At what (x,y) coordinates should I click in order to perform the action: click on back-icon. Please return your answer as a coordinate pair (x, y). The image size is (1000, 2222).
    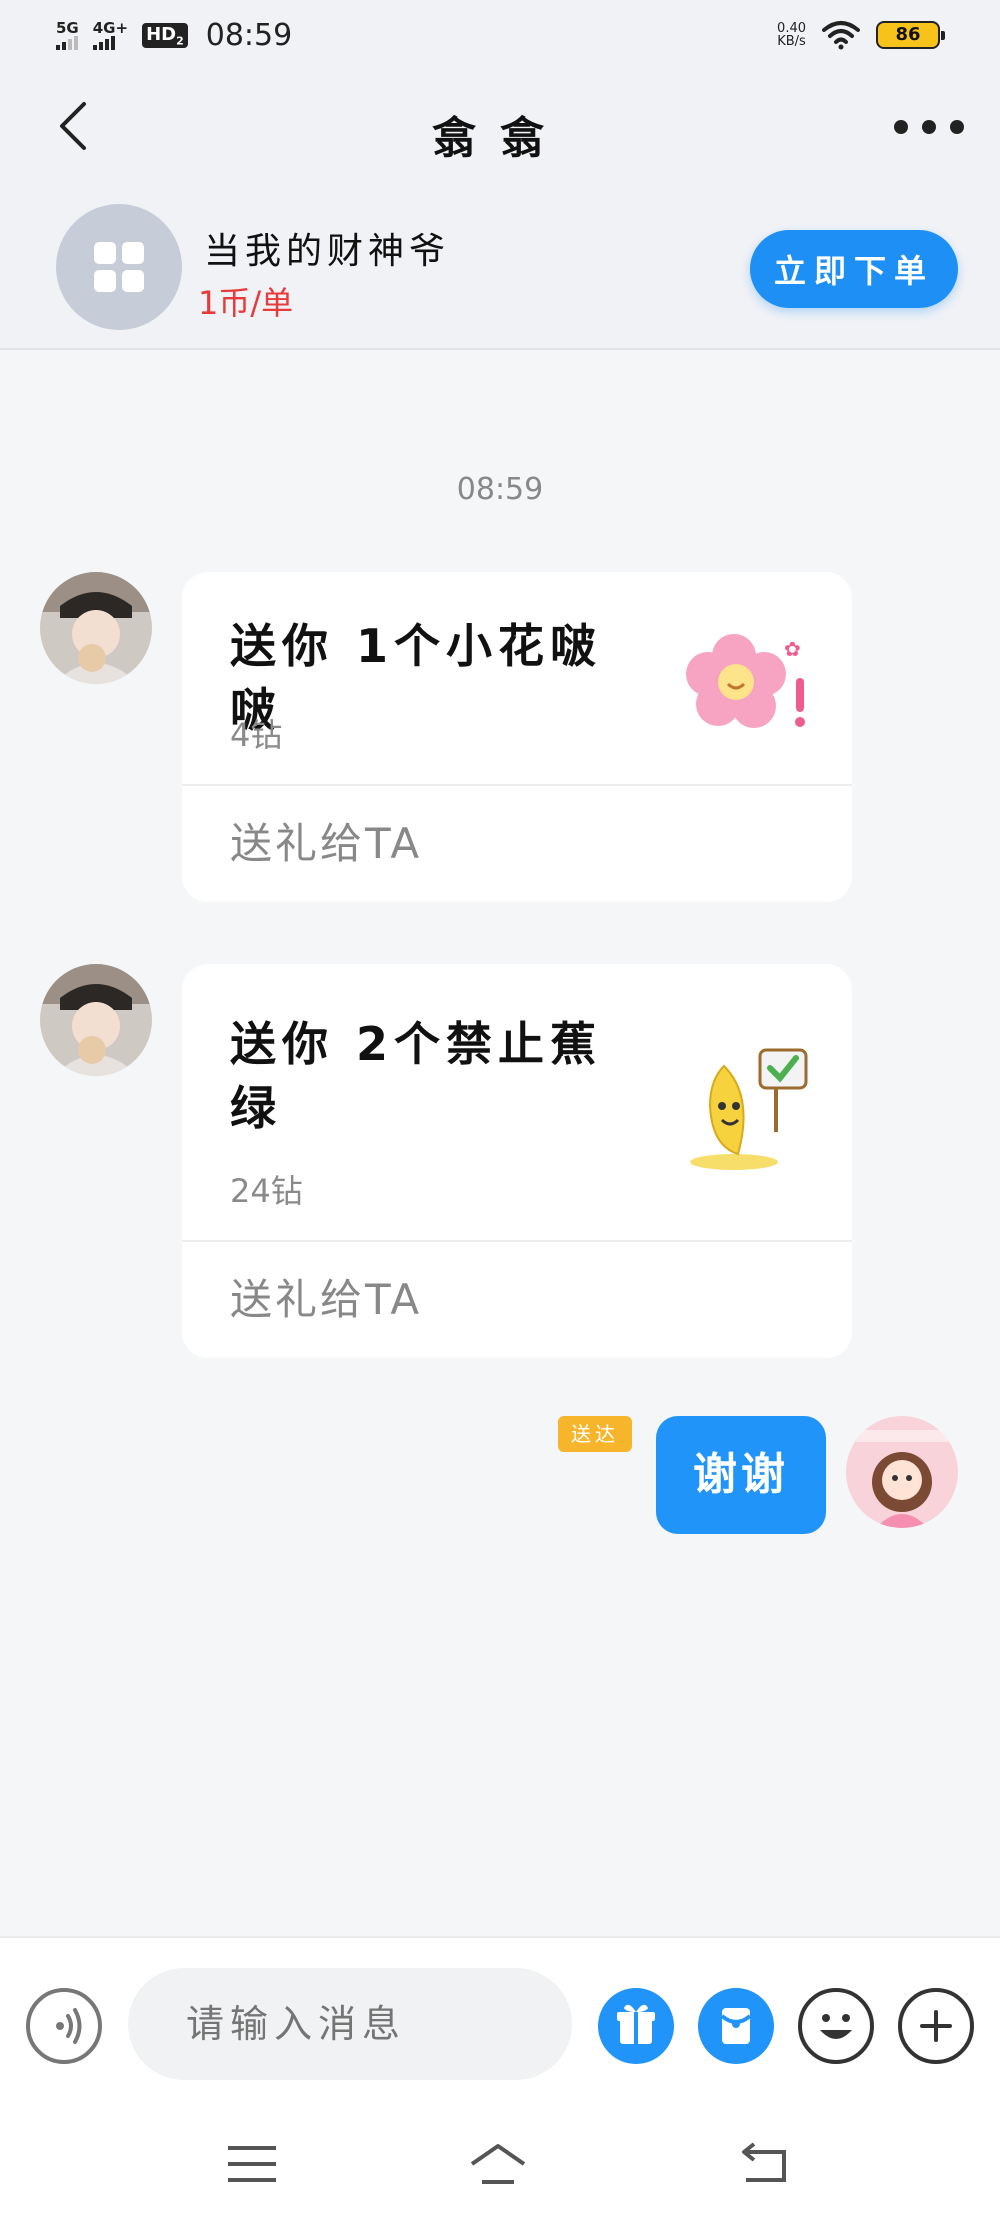
    Looking at the image, I should click on (764, 2164).